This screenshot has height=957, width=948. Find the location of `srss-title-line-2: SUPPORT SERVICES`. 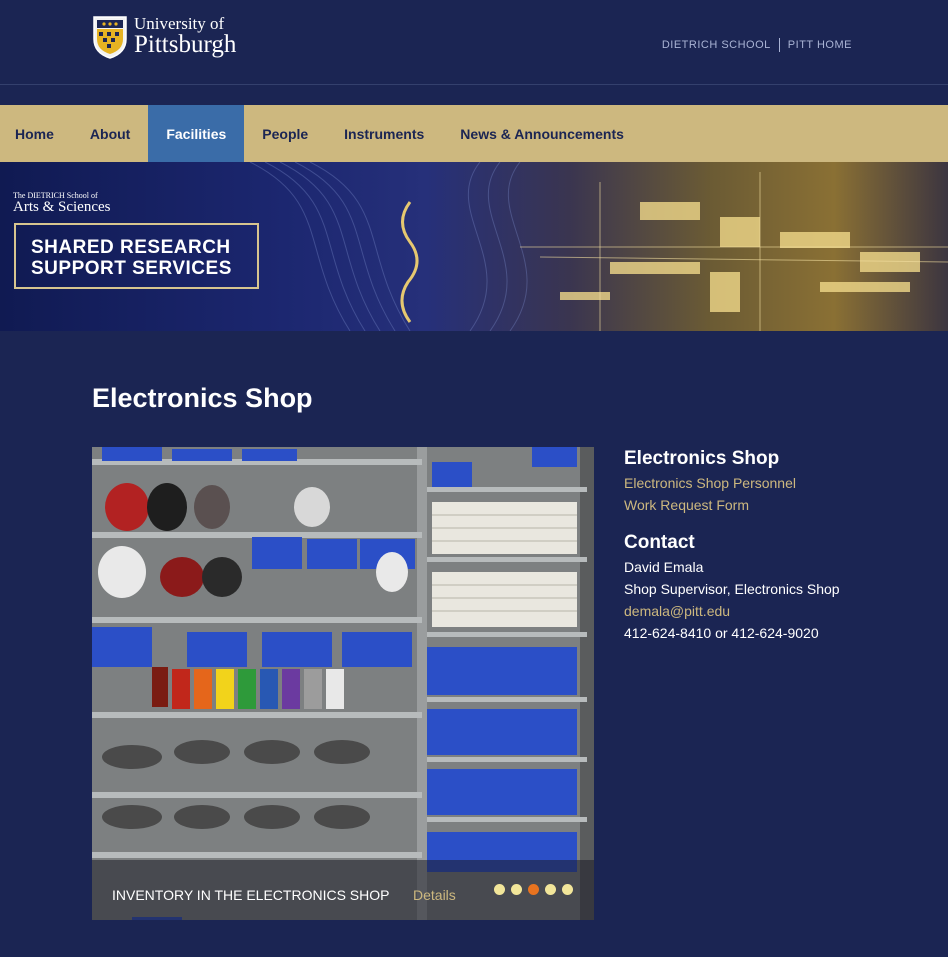

srss-title-line-2: SUPPORT SERVICES is located at coordinates (131, 268).